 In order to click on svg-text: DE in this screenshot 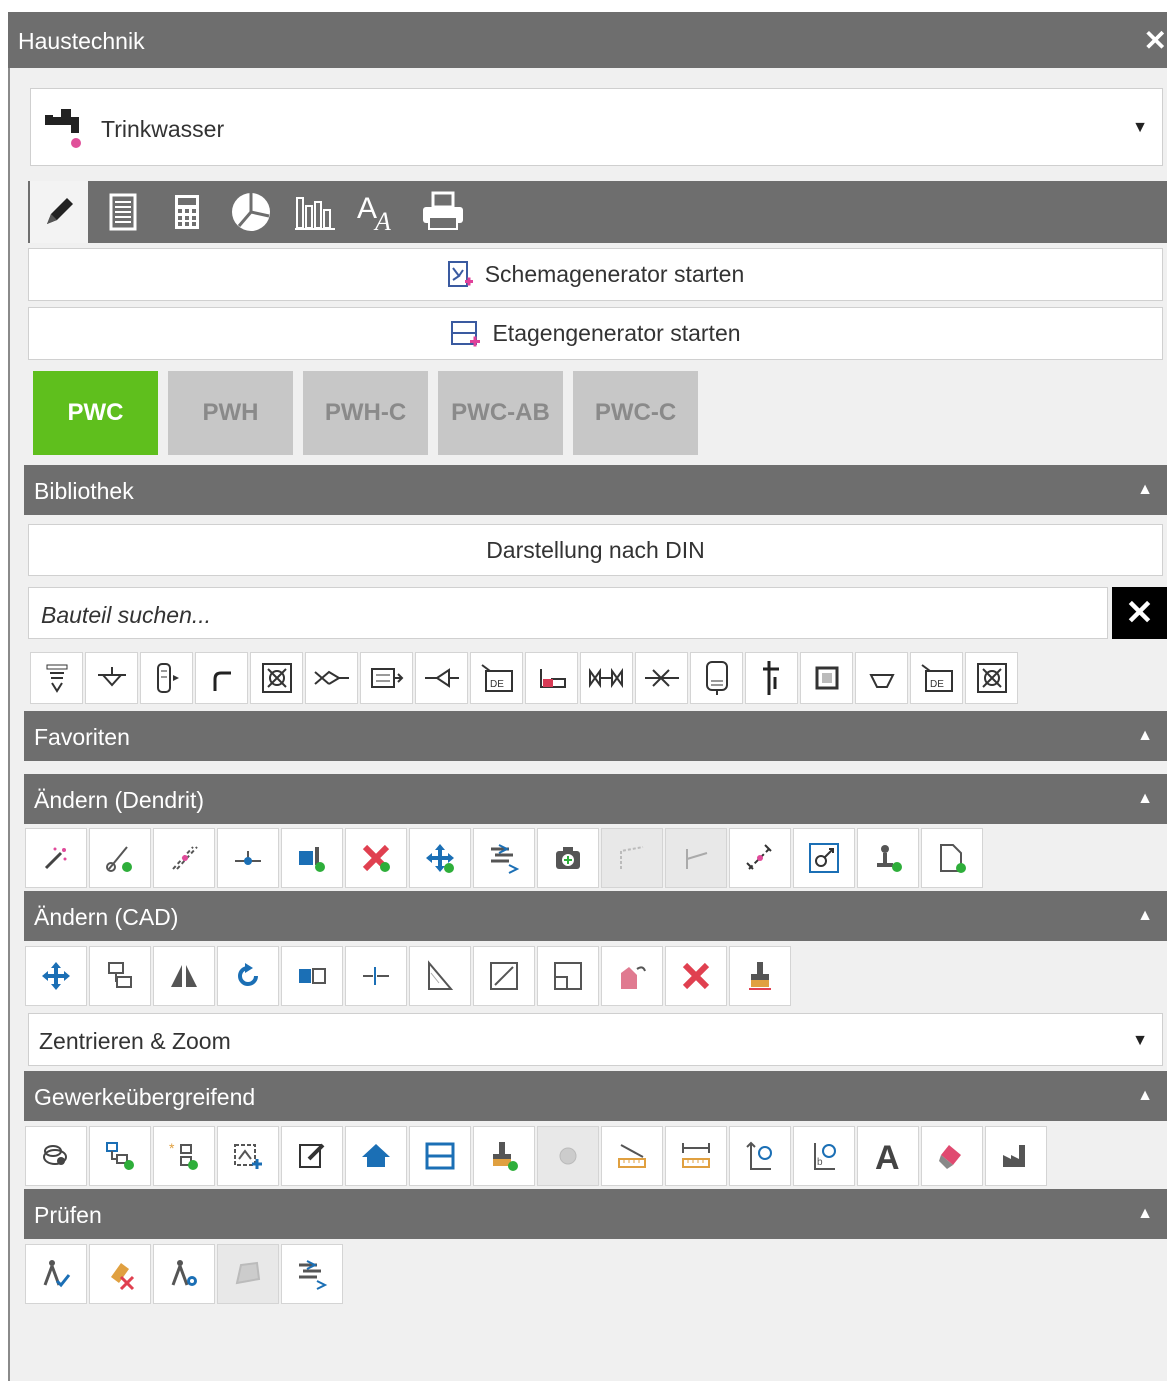, I will do `click(937, 684)`.